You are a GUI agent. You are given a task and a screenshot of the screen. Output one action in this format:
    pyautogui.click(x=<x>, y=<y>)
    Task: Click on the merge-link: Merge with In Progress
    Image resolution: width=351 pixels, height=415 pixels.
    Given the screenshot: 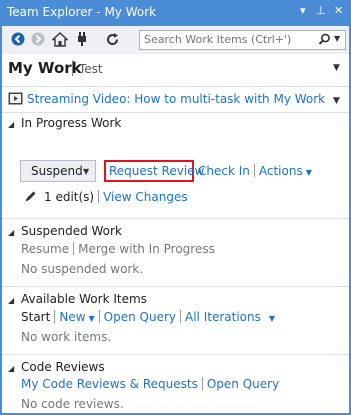 What is the action you would take?
    pyautogui.click(x=146, y=249)
    